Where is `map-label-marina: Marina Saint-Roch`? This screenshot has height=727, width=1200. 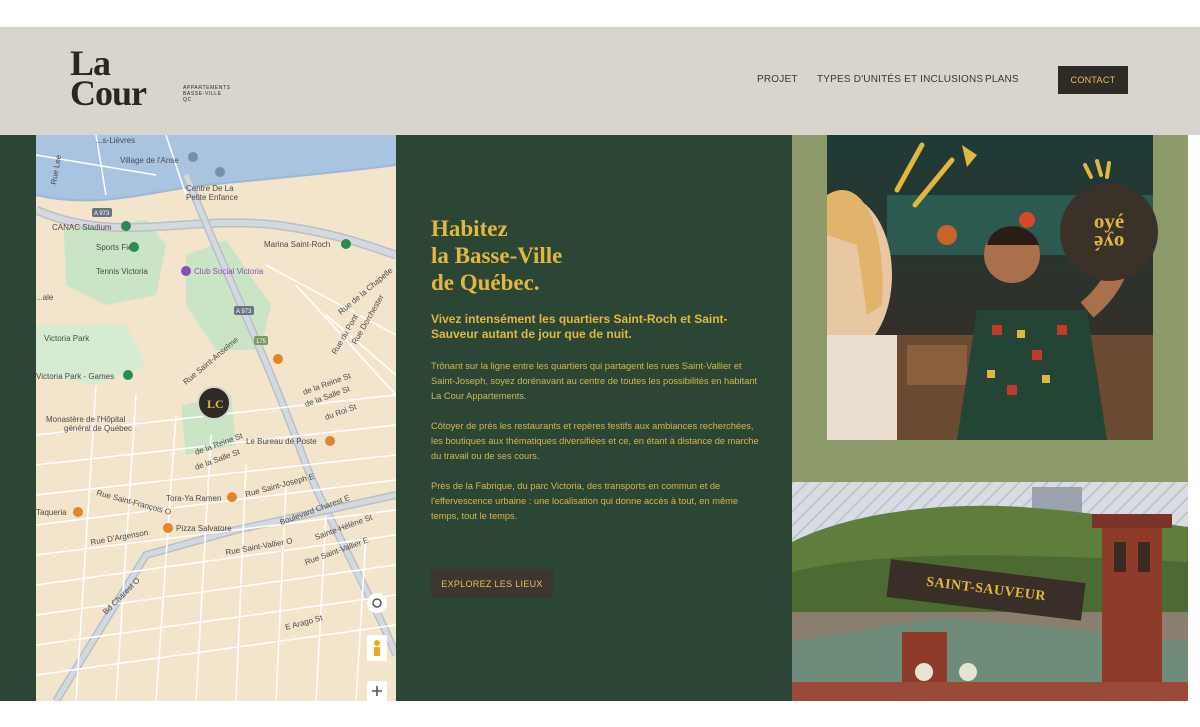 map-label-marina: Marina Saint-Roch is located at coordinates (297, 244).